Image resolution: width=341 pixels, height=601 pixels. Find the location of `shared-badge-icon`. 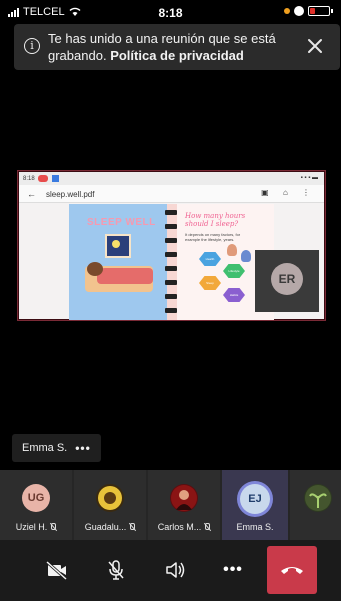

shared-badge-icon is located at coordinates (43, 178).